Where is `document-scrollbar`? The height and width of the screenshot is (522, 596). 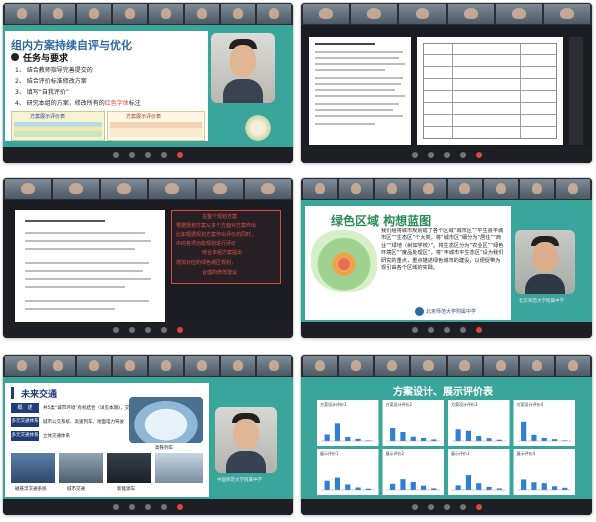 document-scrollbar is located at coordinates (576, 91).